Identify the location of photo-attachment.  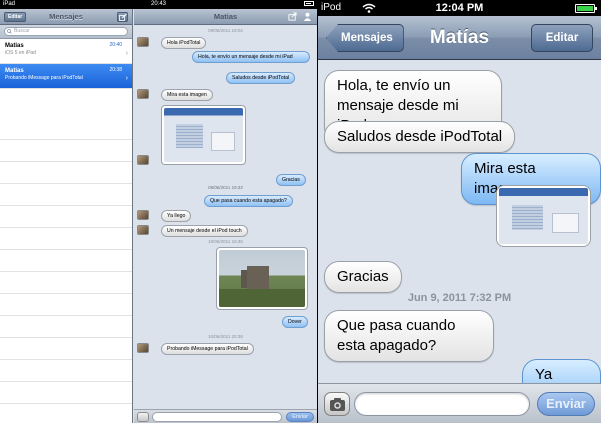
(262, 278).